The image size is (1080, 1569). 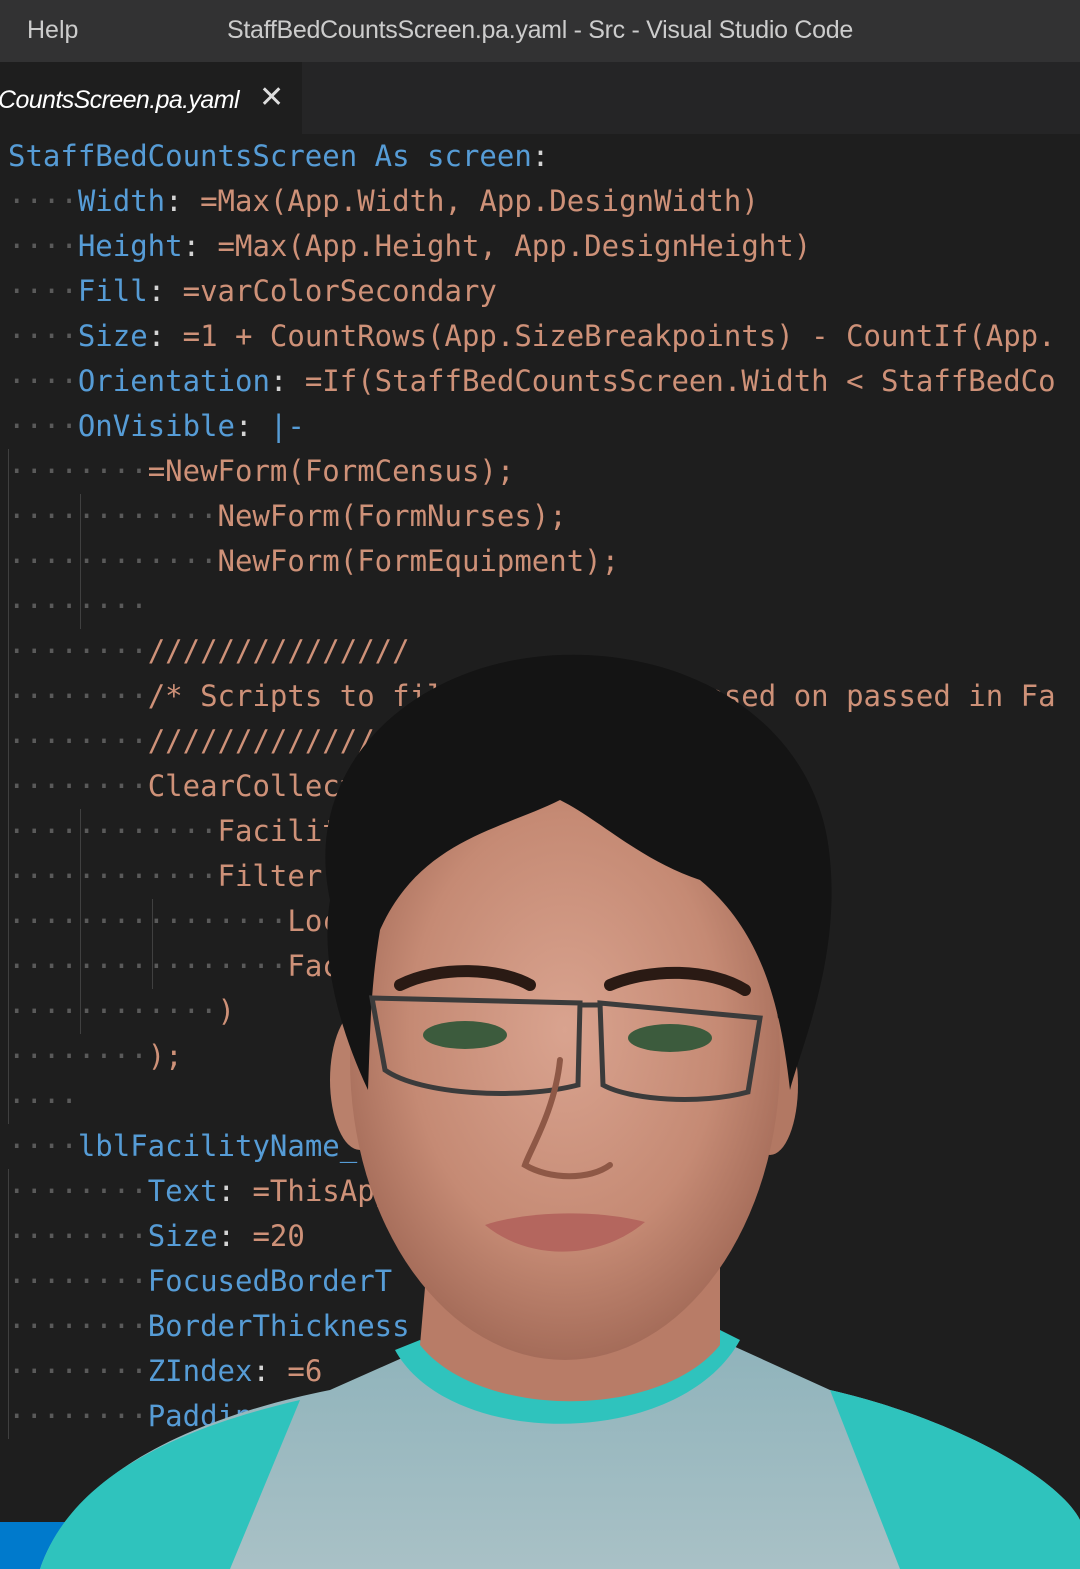 I want to click on code-token: =Max(App.Height, App.DesignHeight), so click(x=514, y=246).